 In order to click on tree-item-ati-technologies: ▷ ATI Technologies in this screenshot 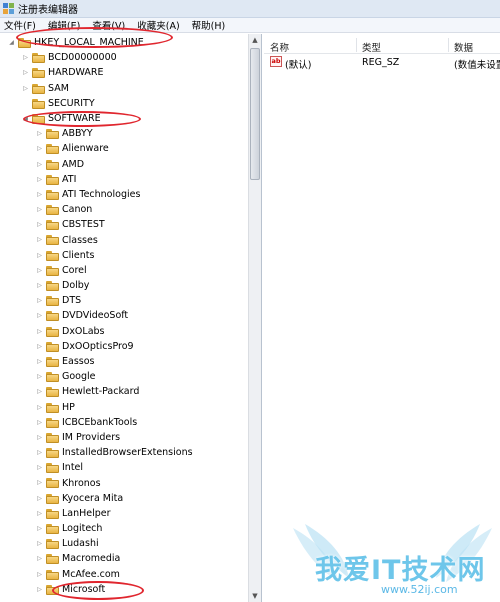, I will do `click(124, 194)`.